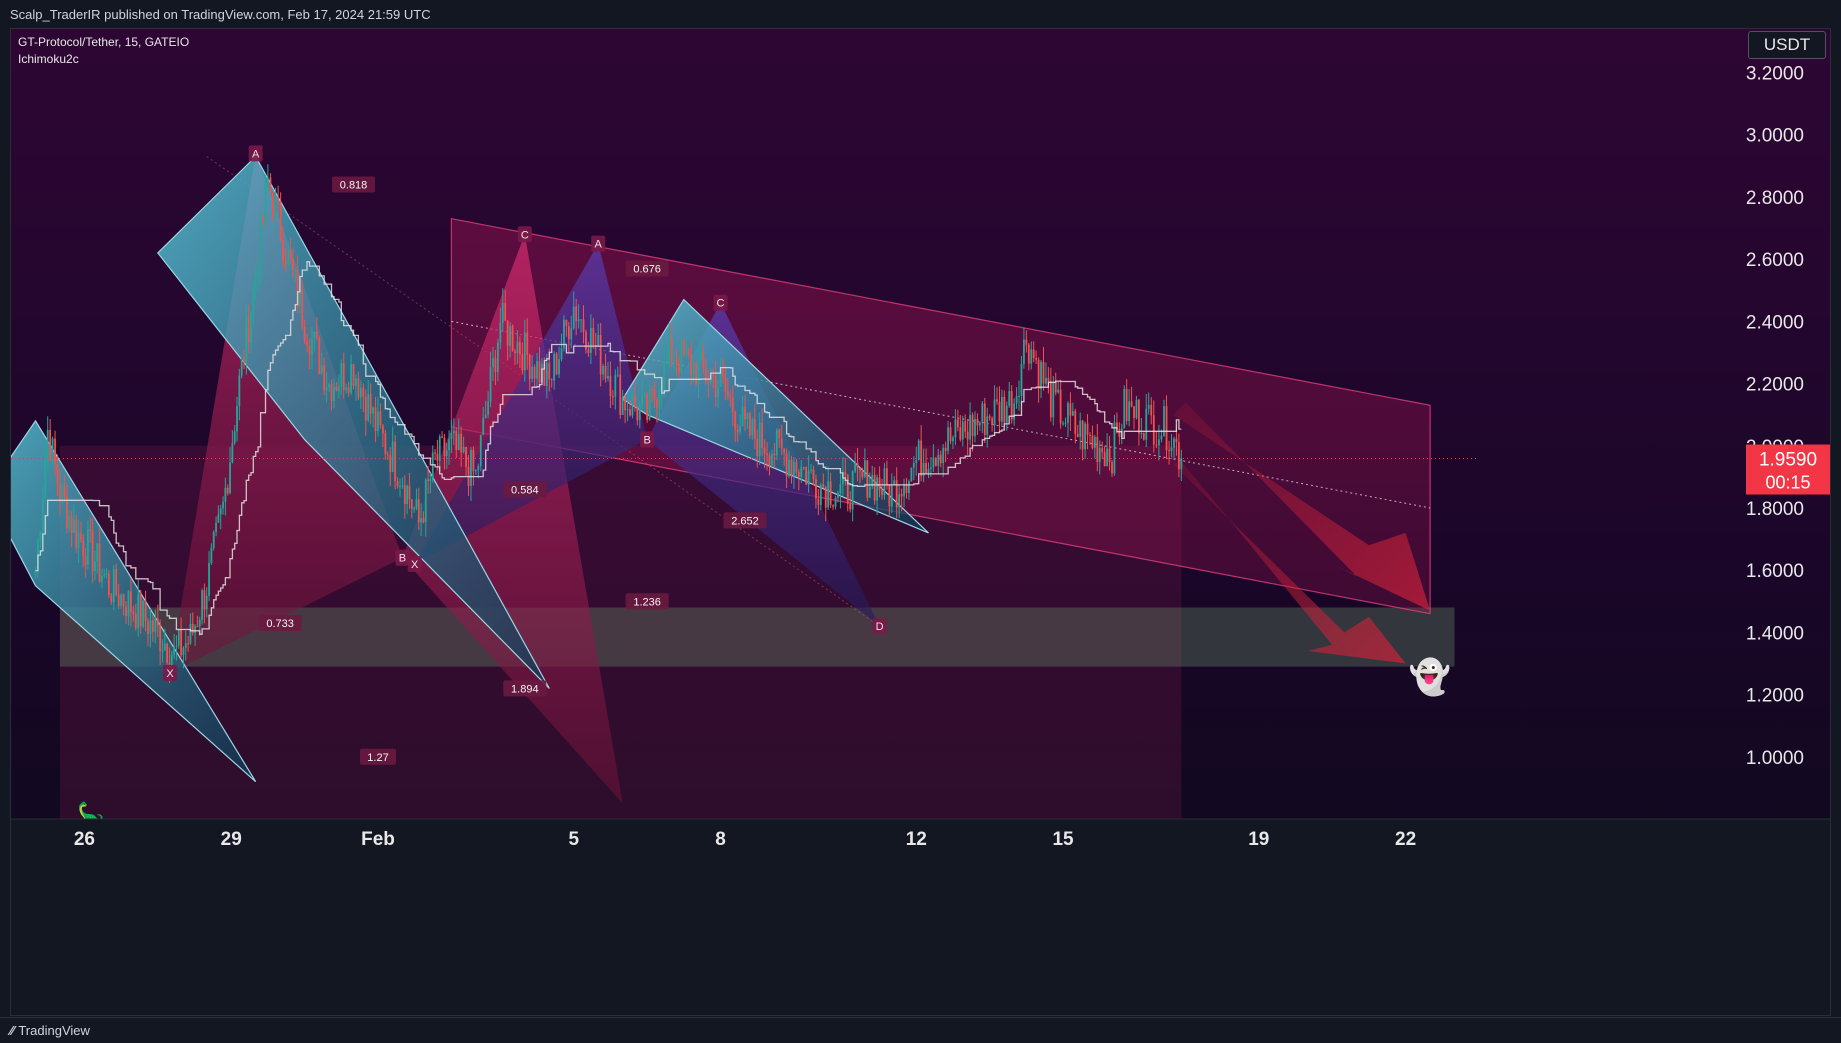 Image resolution: width=1841 pixels, height=1043 pixels. Describe the element at coordinates (1787, 45) in the screenshot. I see `currency-button: USDT` at that location.